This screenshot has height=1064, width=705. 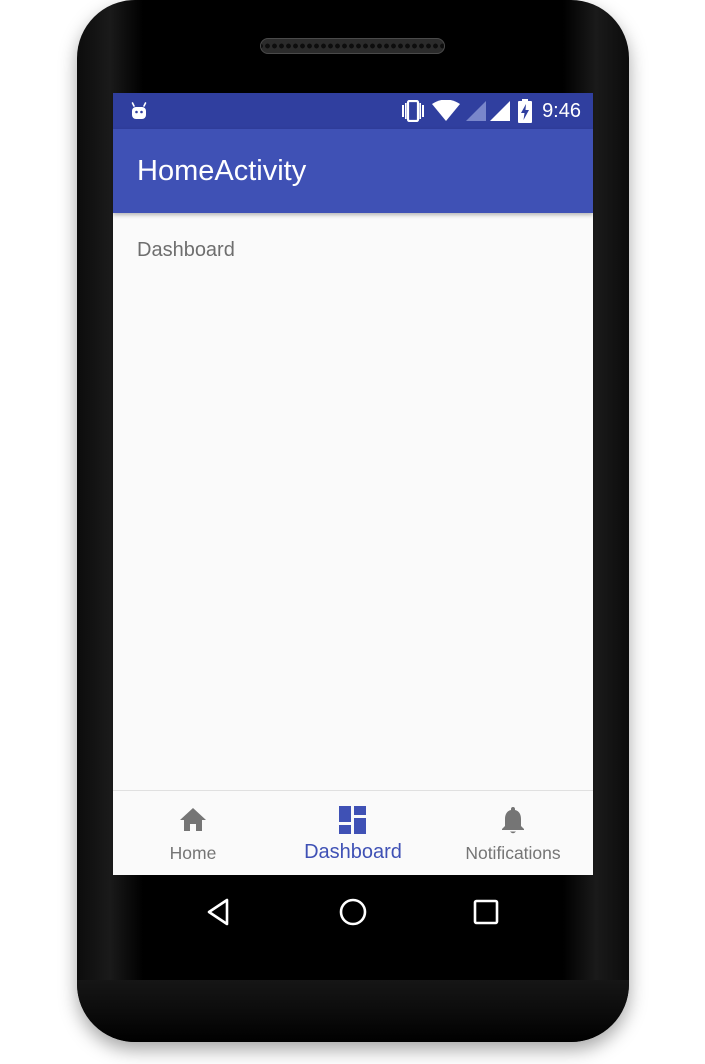 I want to click on bottom-navigation: Home Dashboard Notifications, so click(x=353, y=832).